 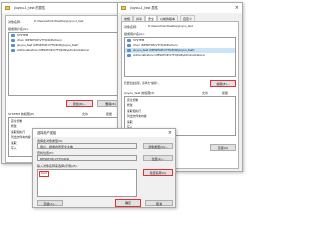 I want to click on cancel-button: 取消, so click(x=159, y=203).